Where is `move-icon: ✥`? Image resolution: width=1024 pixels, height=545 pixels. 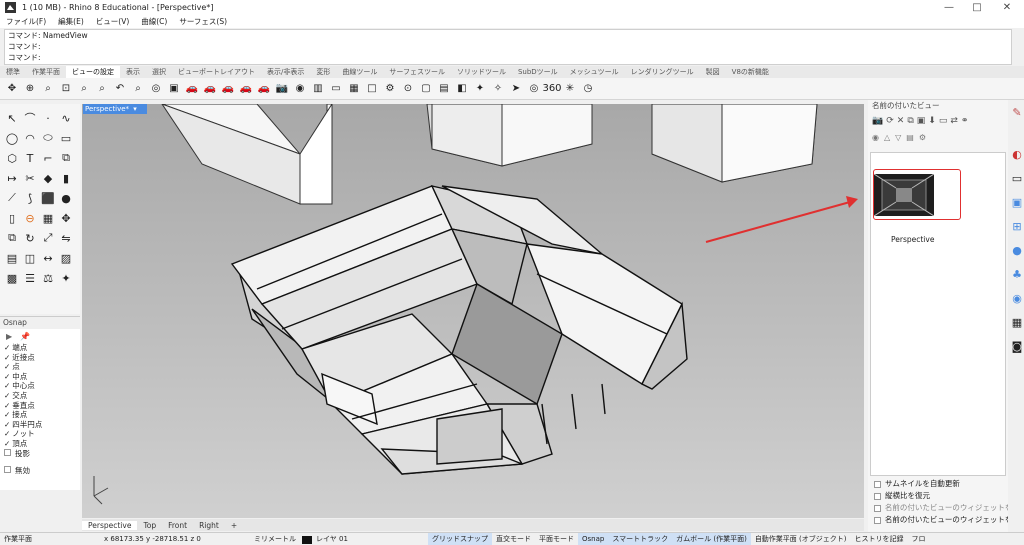 move-icon: ✥ is located at coordinates (66, 218).